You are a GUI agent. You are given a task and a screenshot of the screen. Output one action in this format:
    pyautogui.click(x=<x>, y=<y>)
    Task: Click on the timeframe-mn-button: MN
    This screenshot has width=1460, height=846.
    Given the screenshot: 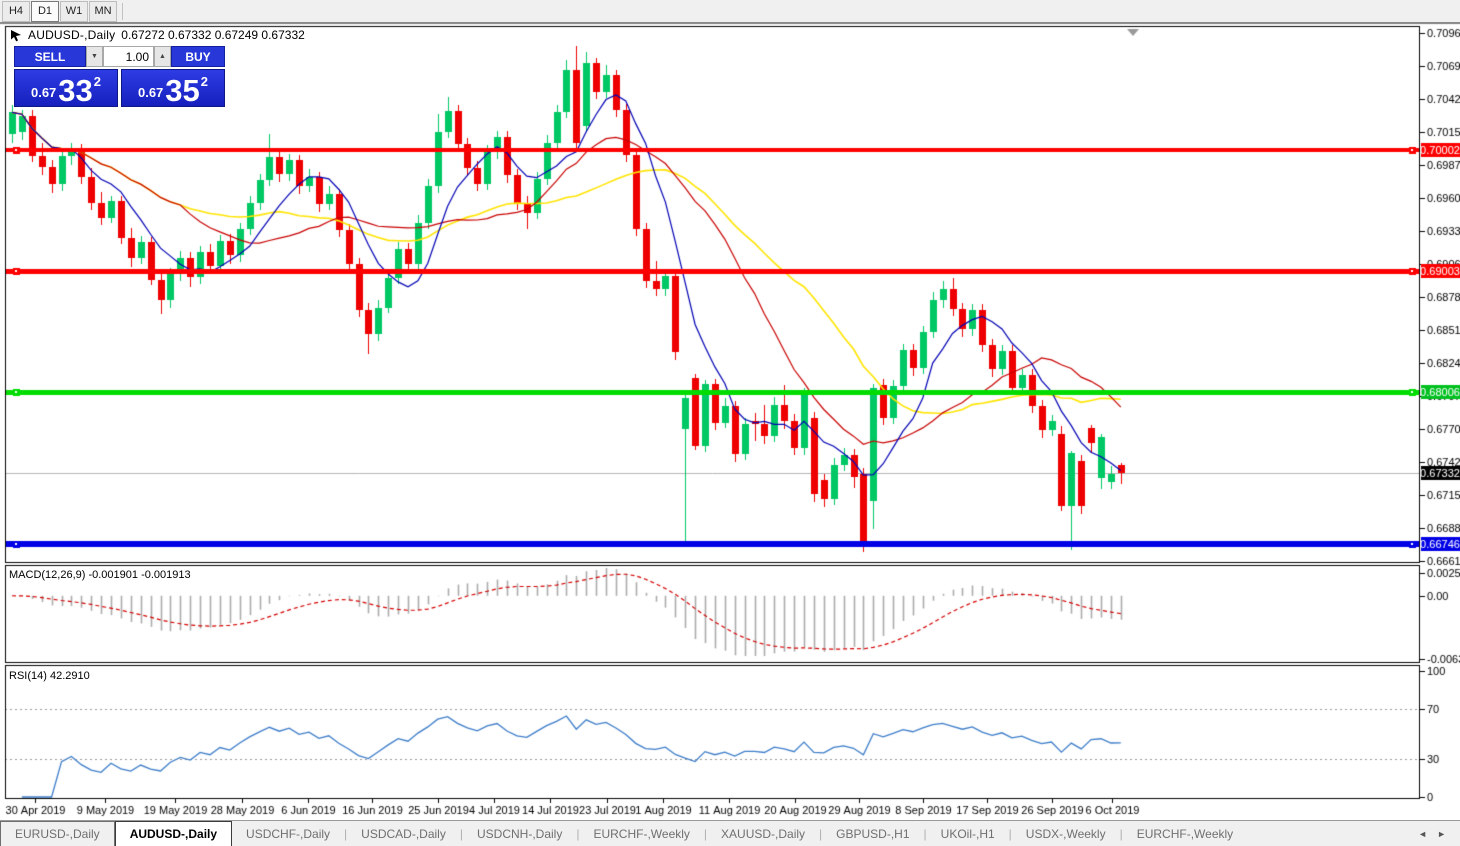 What is the action you would take?
    pyautogui.click(x=103, y=11)
    